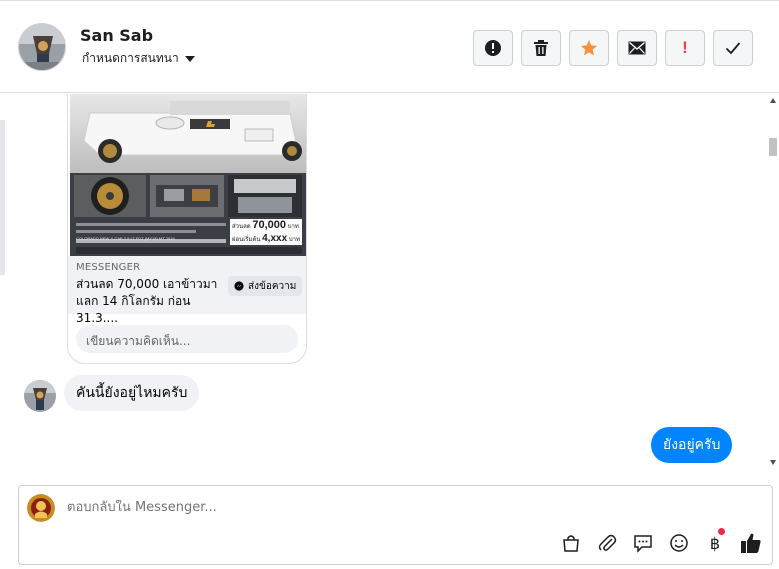  What do you see at coordinates (721, 531) in the screenshot?
I see `notification-dot` at bounding box center [721, 531].